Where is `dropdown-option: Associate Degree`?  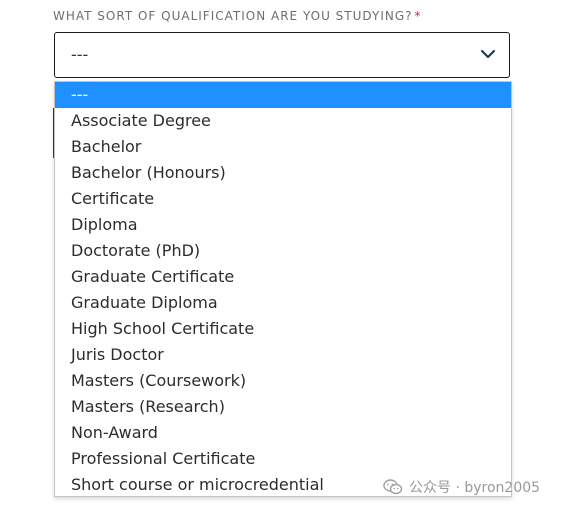 dropdown-option: Associate Degree is located at coordinates (283, 121).